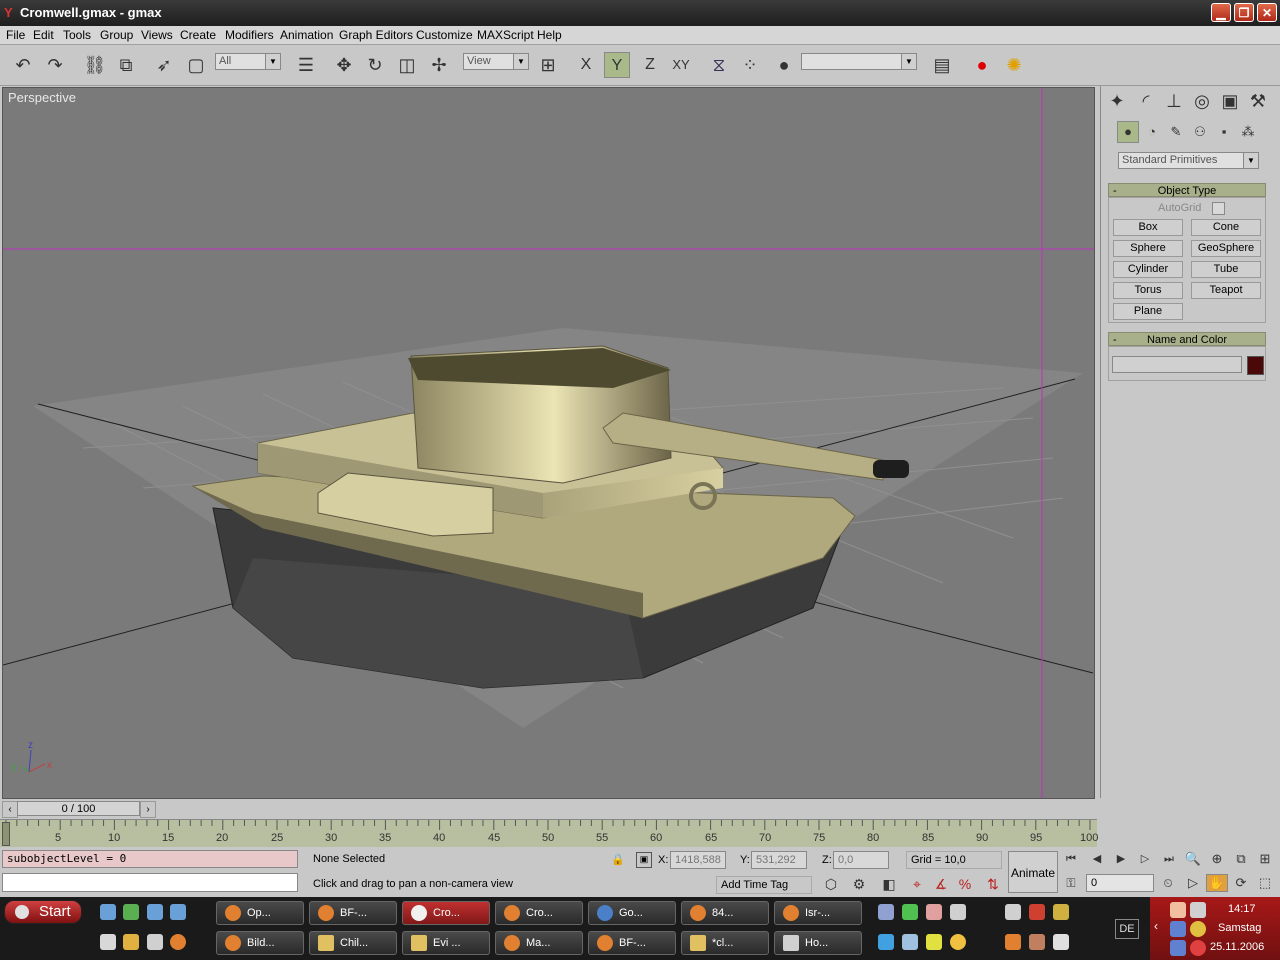  I want to click on close-button: ✕, so click(1267, 12).